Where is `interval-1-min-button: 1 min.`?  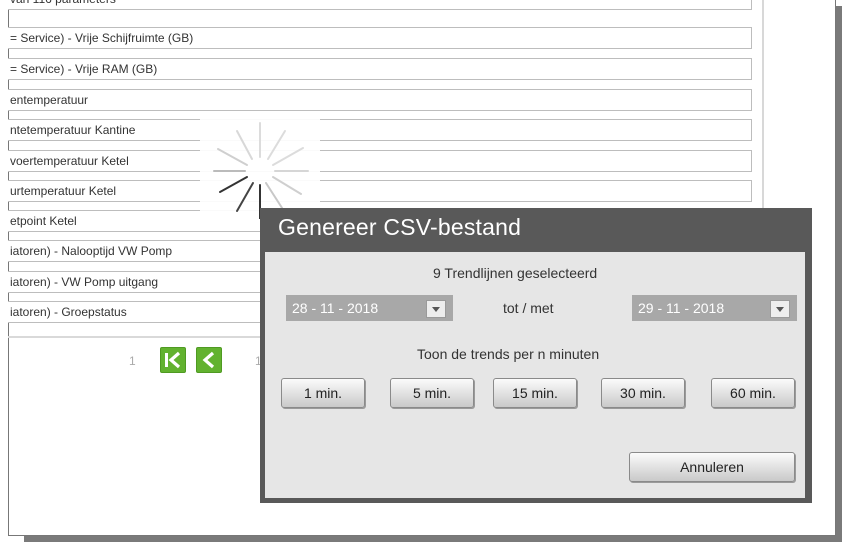
interval-1-min-button: 1 min. is located at coordinates (323, 393).